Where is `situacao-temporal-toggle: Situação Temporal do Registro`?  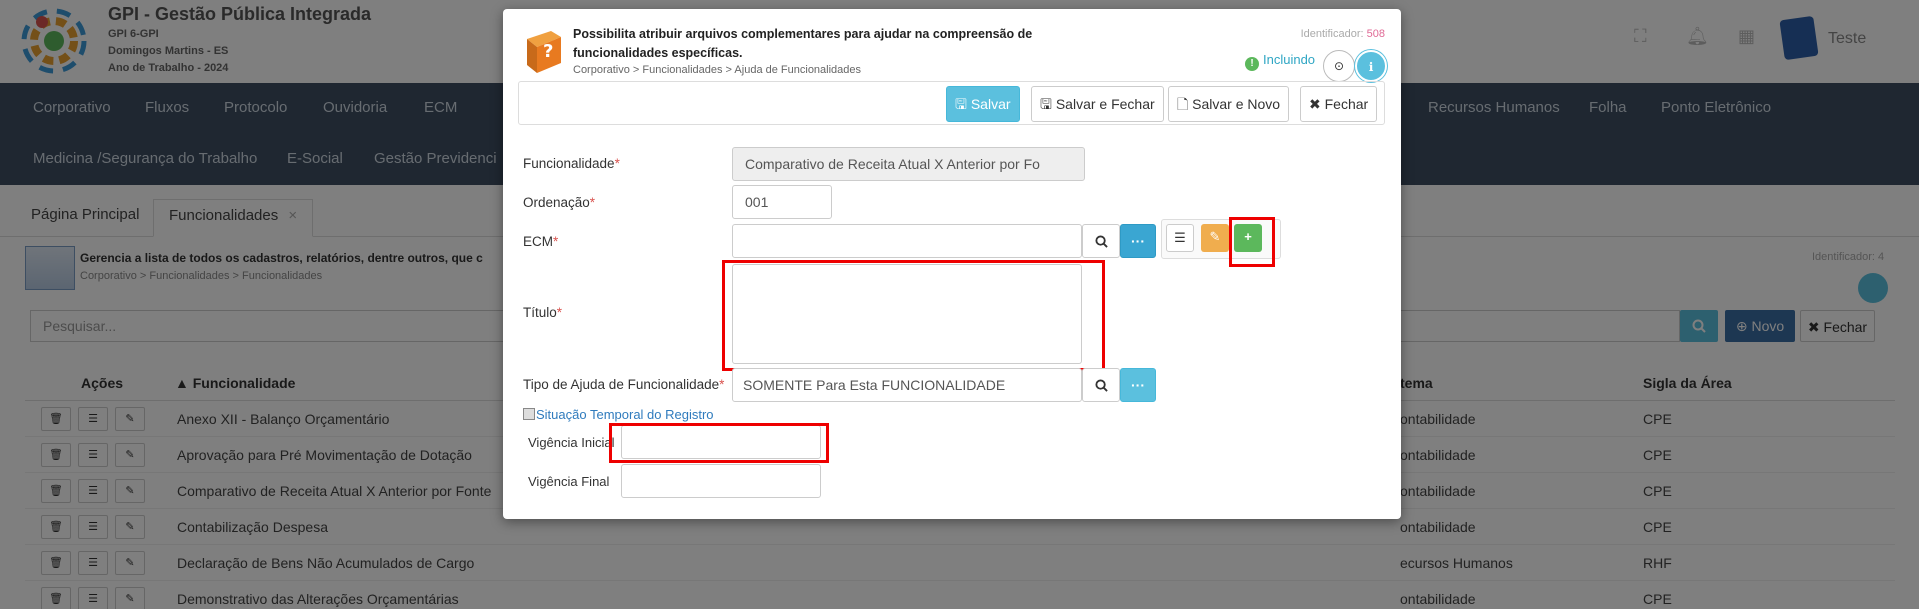
situacao-temporal-toggle: Situação Temporal do Registro is located at coordinates (618, 414).